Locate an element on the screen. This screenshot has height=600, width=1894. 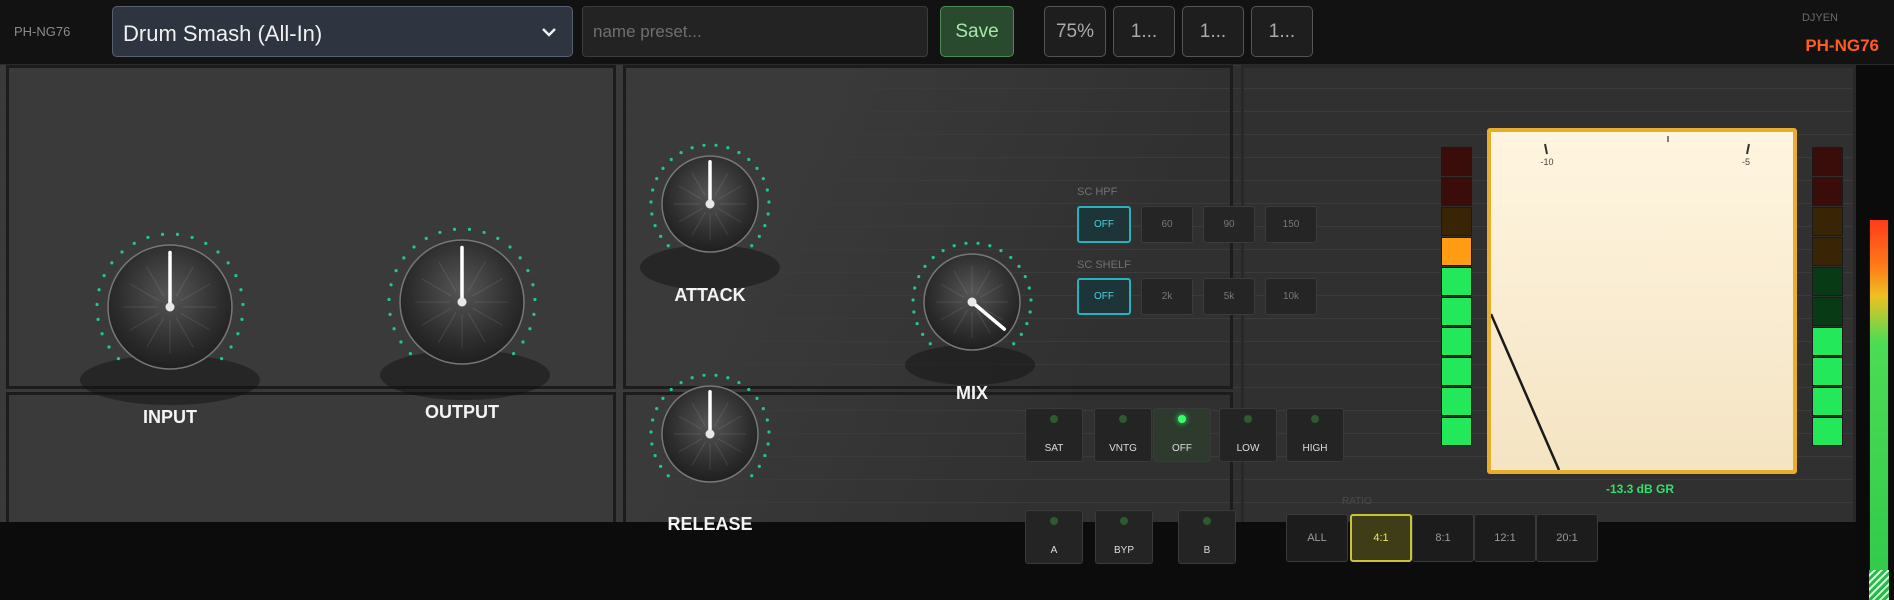
ratio-12-1-button: 12:1 is located at coordinates (1505, 538).